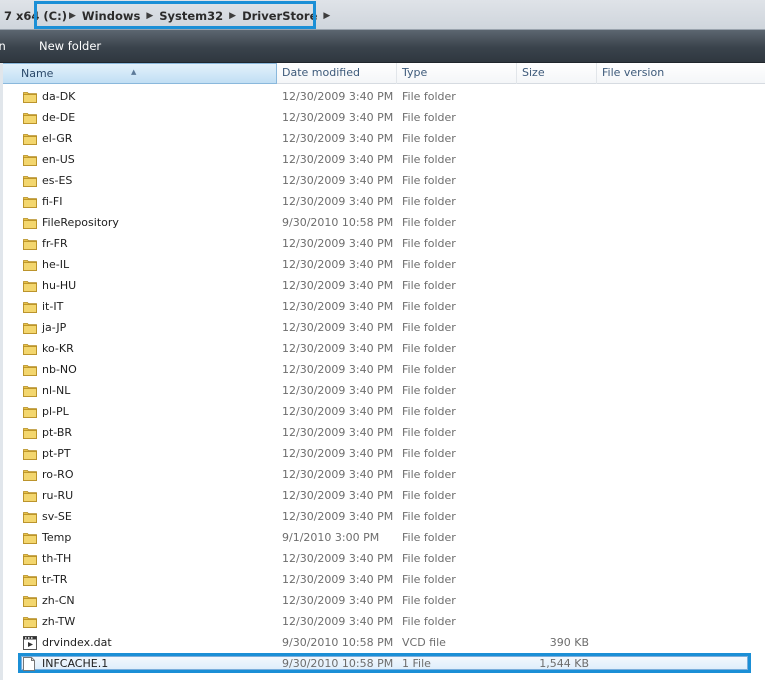  I want to click on table-row: ro-RO 12/30/2009 3:40 PM File folder, so click(382, 474).